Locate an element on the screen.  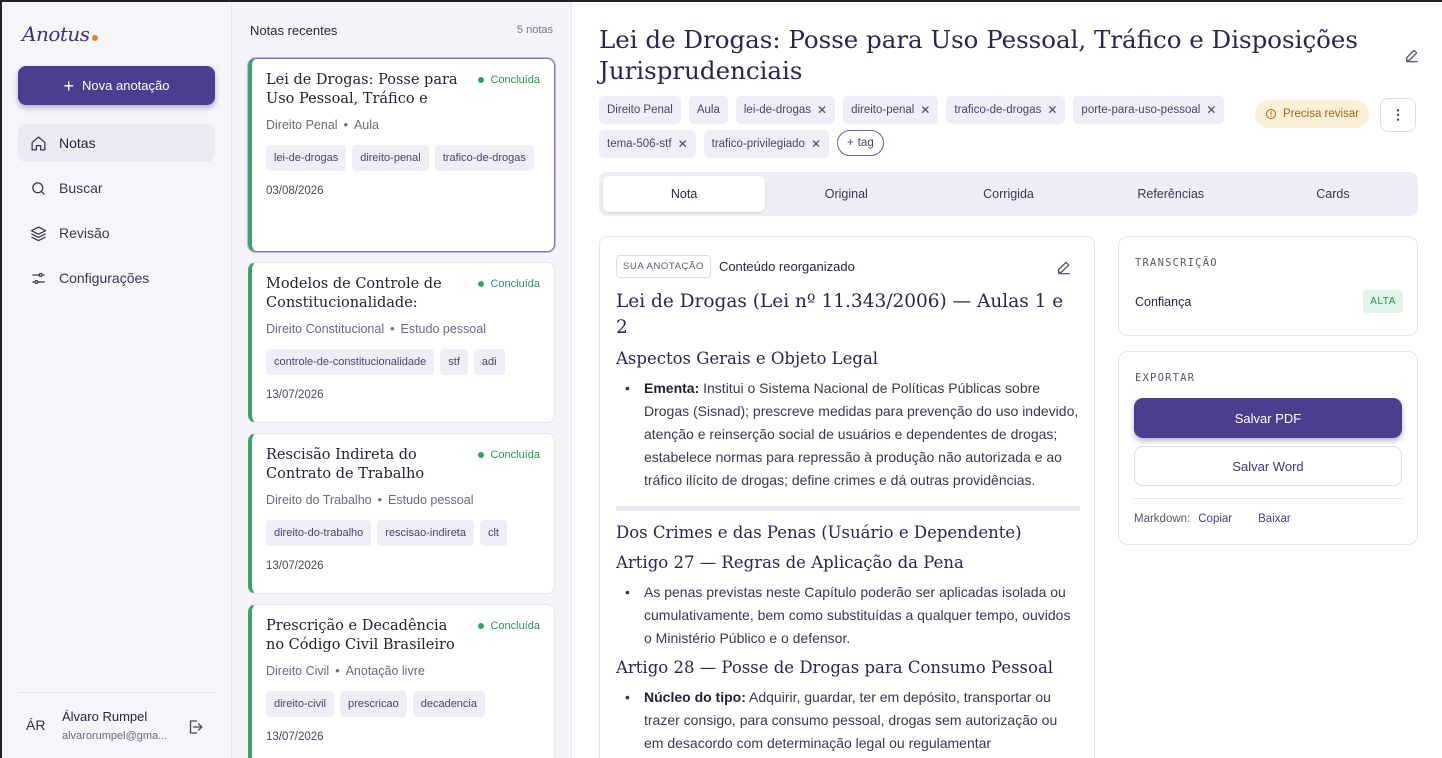
tag-label: Aula is located at coordinates (708, 110).